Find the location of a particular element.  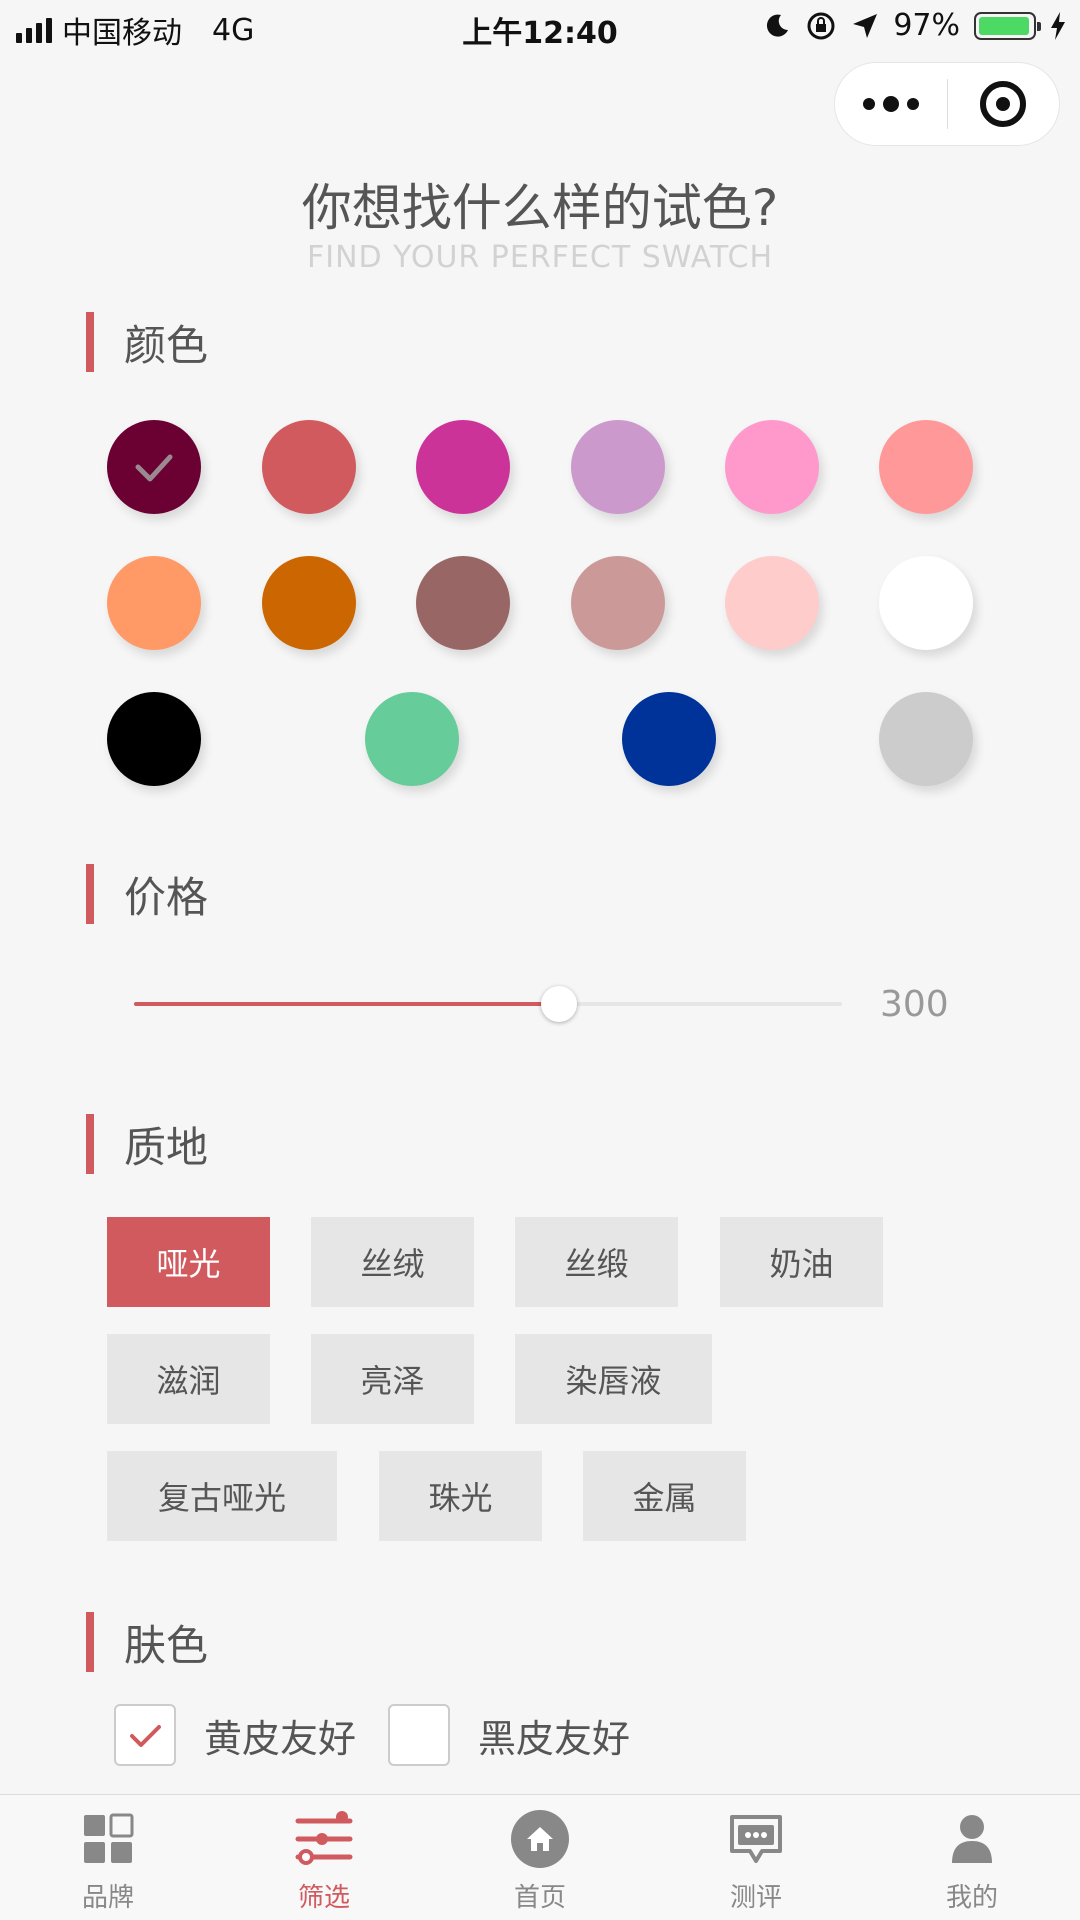

texture-section-header: 质地 is located at coordinates (147, 1144).